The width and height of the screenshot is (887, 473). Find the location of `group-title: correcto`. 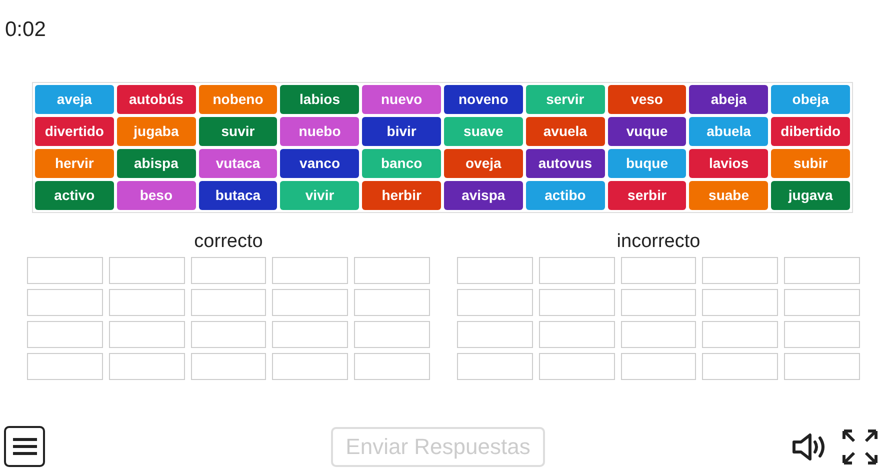

group-title: correcto is located at coordinates (228, 242).